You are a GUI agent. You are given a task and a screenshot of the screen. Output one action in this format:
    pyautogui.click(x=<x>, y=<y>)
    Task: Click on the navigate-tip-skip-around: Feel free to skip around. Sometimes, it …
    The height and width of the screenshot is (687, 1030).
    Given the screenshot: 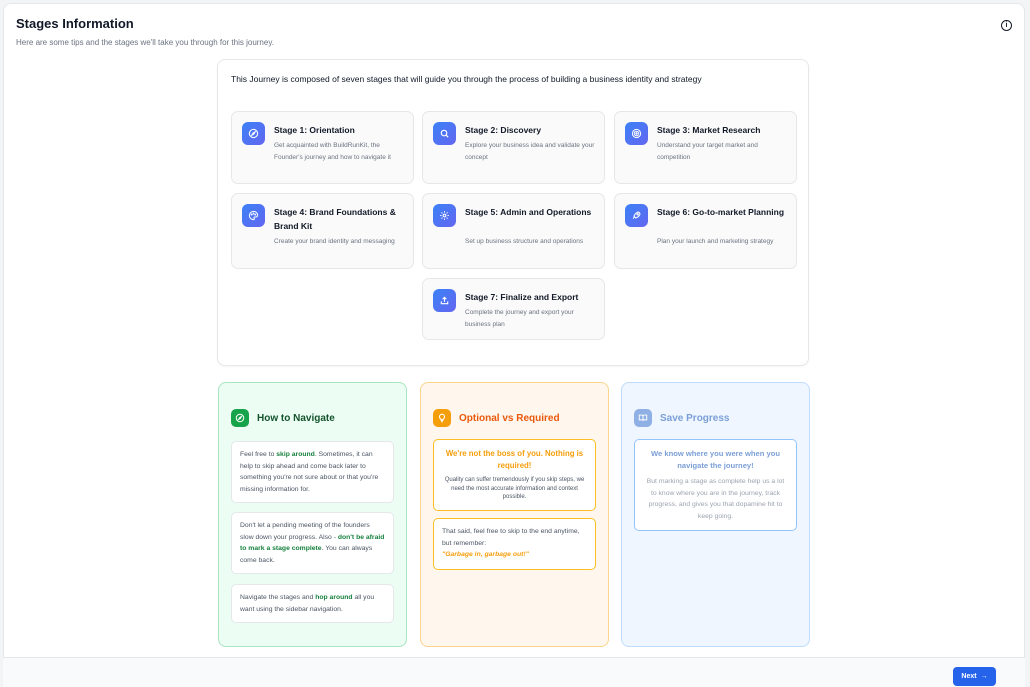 What is the action you would take?
    pyautogui.click(x=312, y=472)
    